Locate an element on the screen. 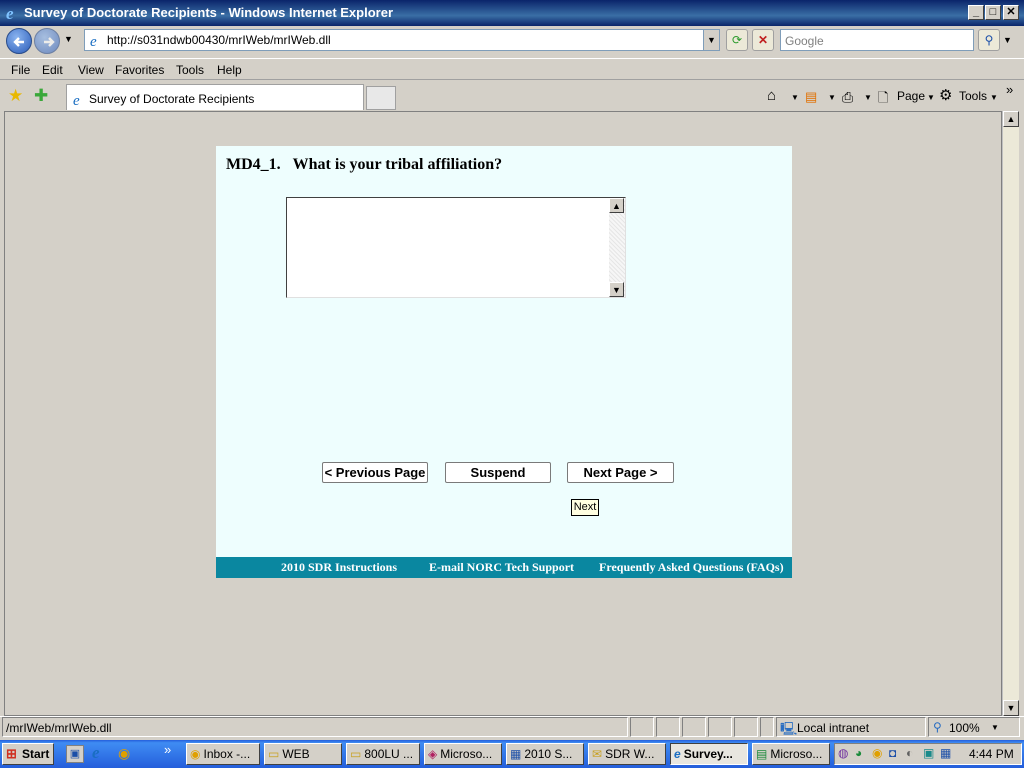 The height and width of the screenshot is (768, 1024). scroll-up-icon: ▲ is located at coordinates (1011, 119).